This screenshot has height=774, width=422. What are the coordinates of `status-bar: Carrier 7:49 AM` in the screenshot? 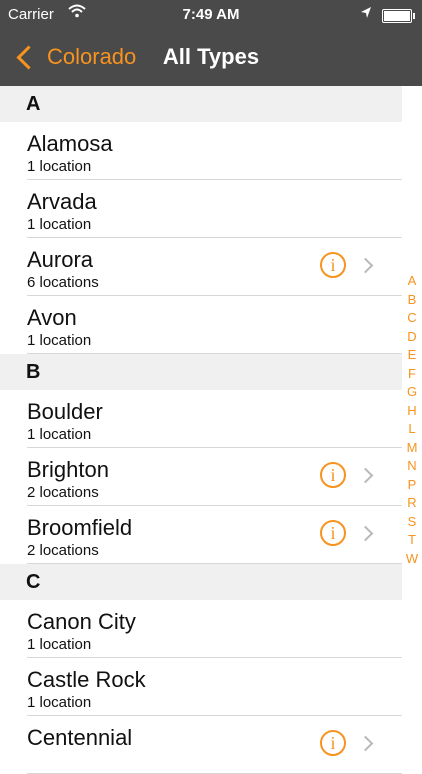 It's located at (211, 15).